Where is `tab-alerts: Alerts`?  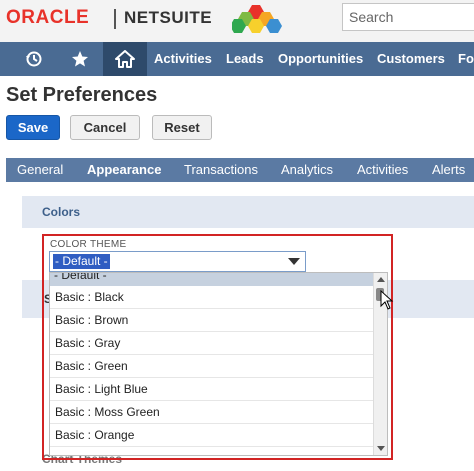
tab-alerts: Alerts is located at coordinates (448, 169).